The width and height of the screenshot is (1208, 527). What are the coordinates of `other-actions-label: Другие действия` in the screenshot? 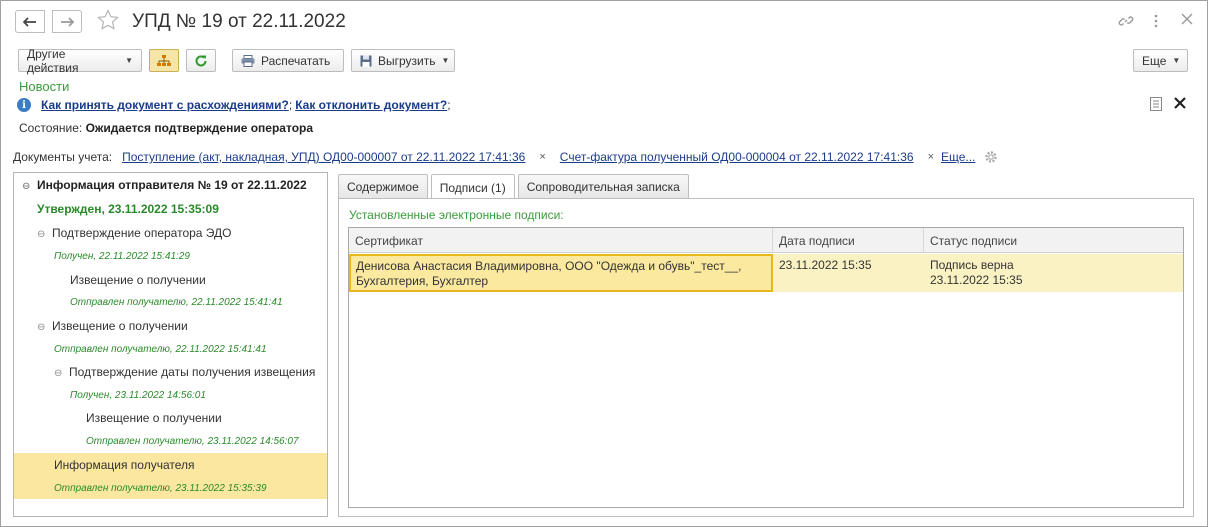 It's located at (53, 60).